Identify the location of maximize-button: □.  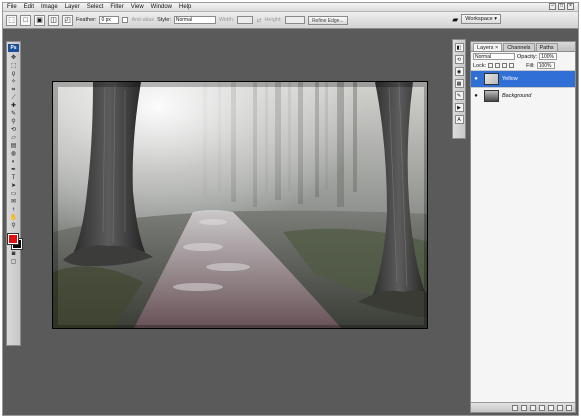
(561, 6).